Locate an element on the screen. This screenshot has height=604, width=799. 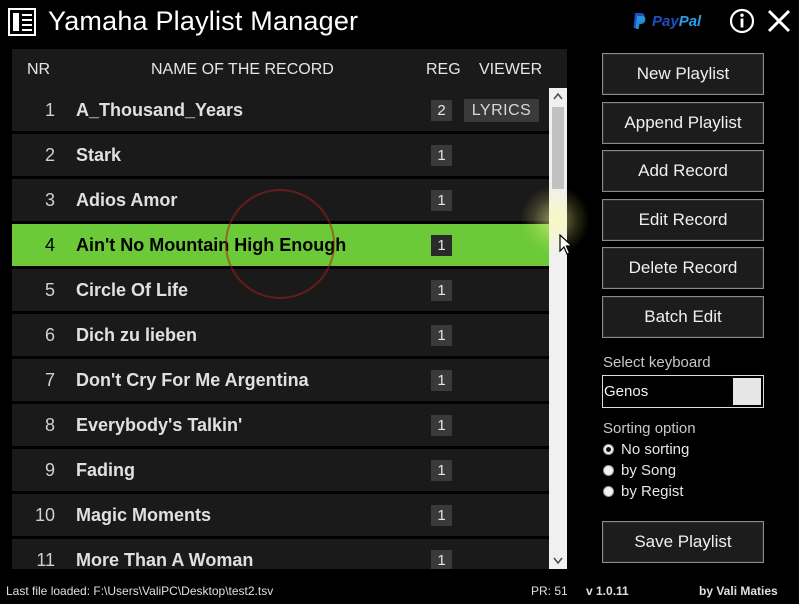
keyboard-label: Select keyboard is located at coordinates (657, 362).